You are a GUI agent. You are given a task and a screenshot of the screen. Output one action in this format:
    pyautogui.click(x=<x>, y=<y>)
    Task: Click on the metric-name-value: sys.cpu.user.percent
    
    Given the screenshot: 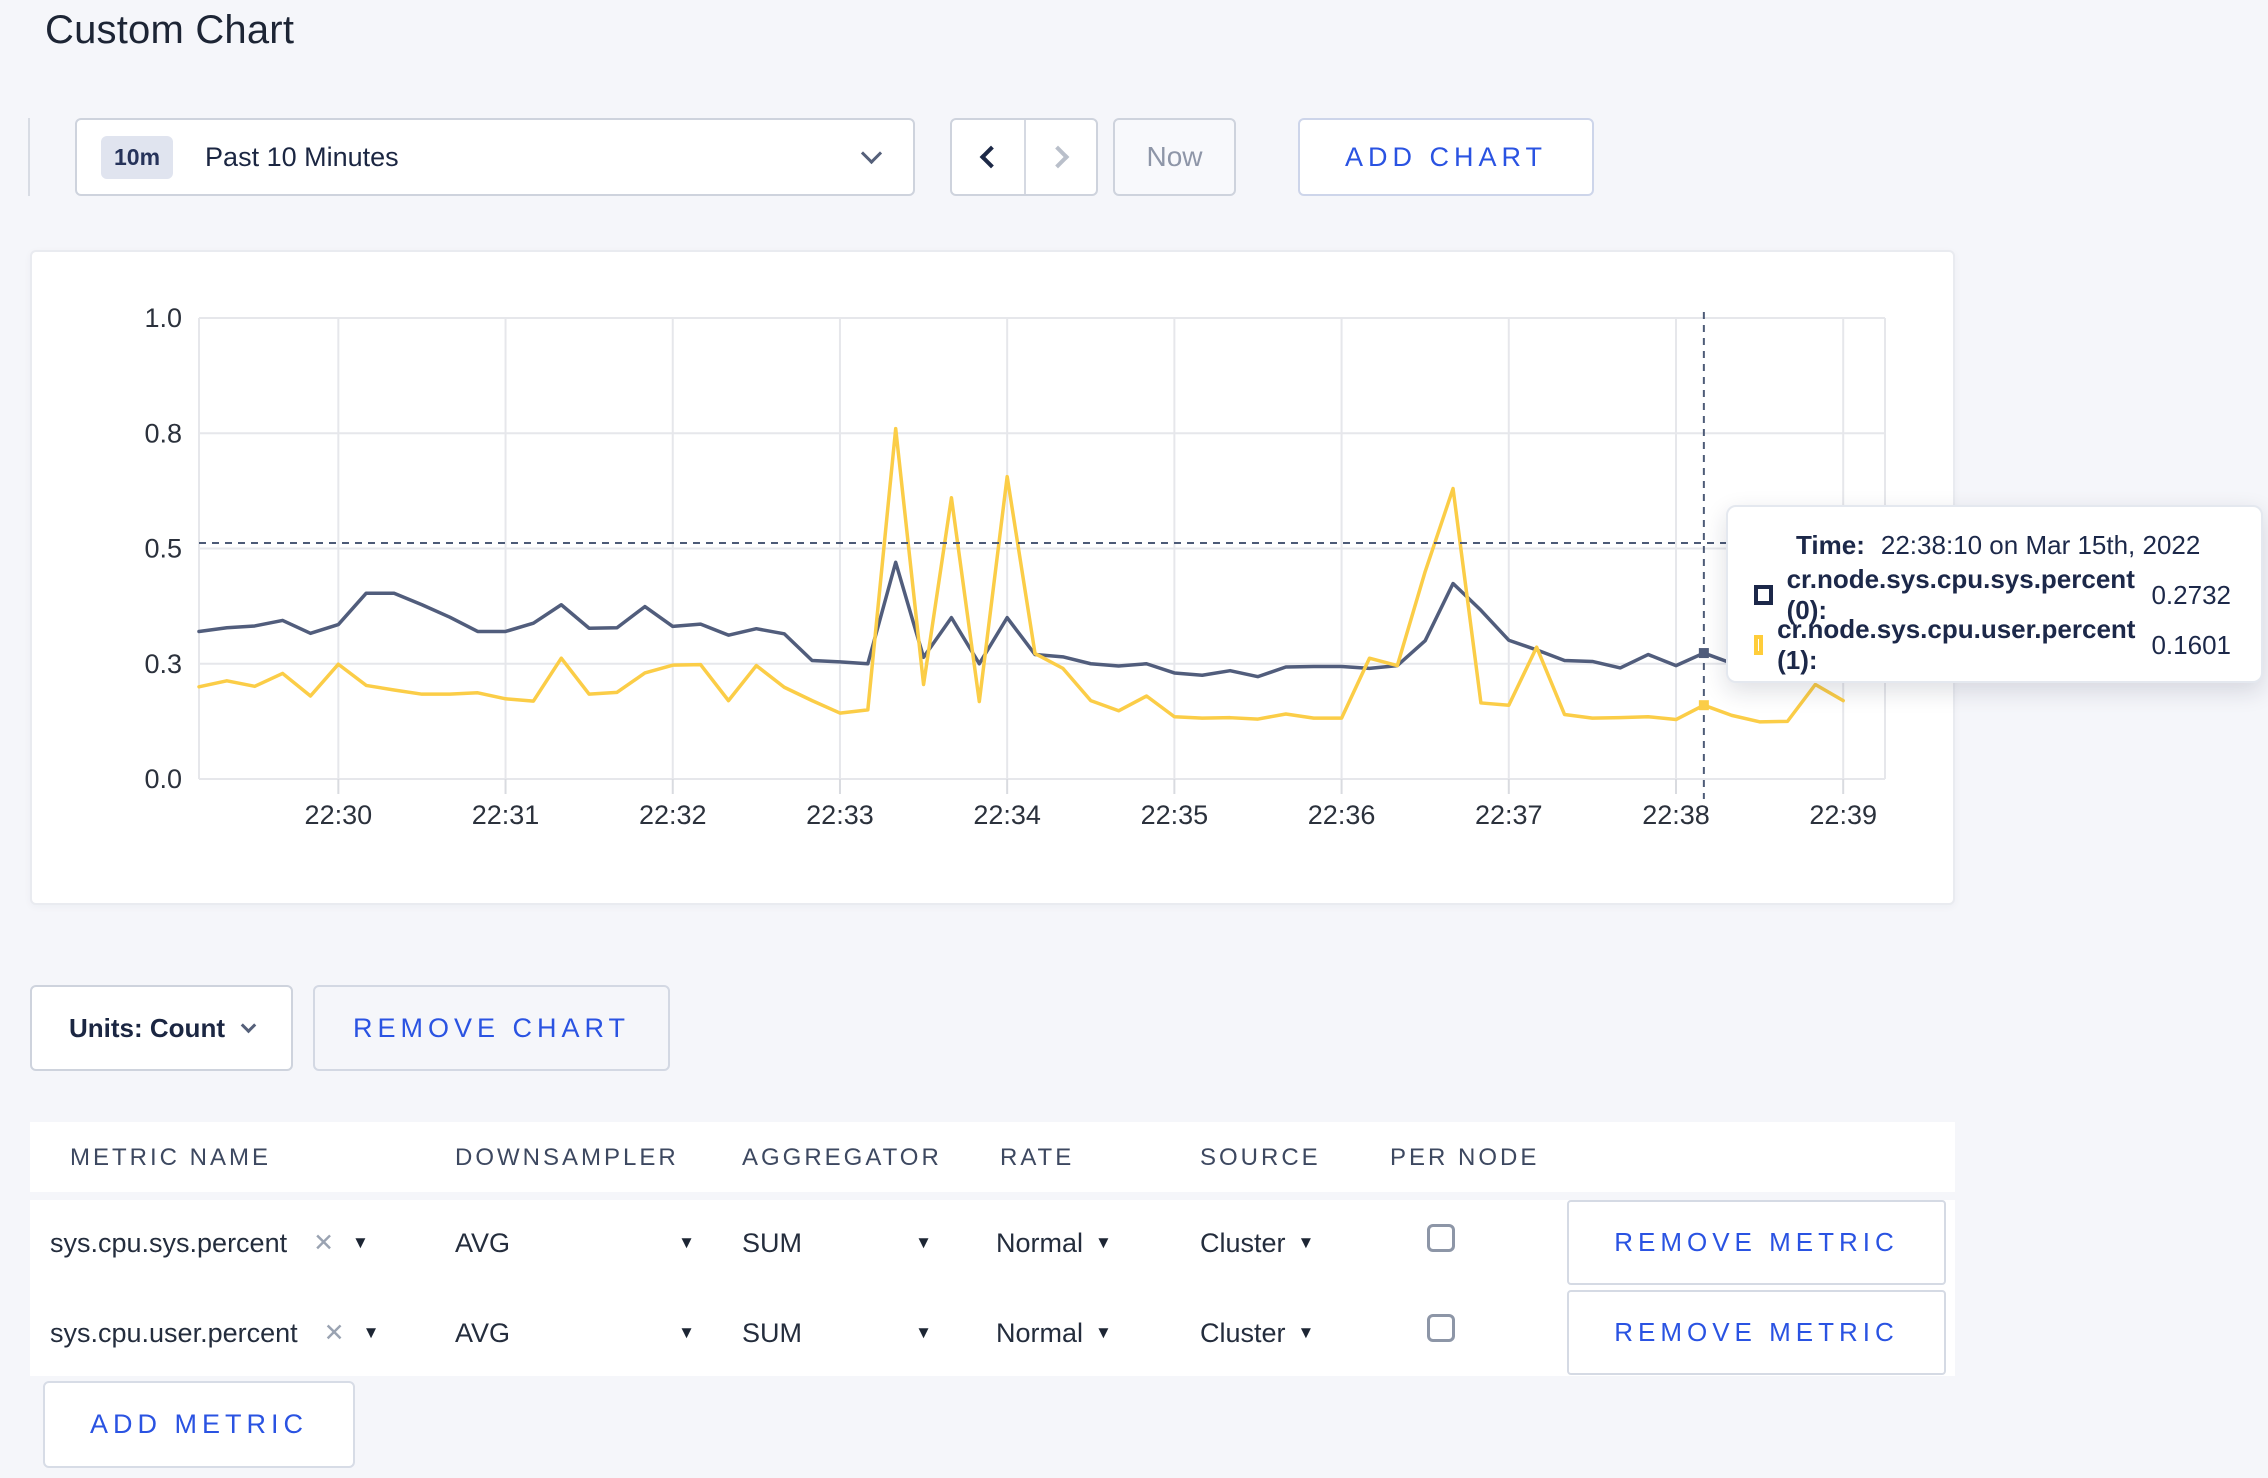 What is the action you would take?
    pyautogui.click(x=174, y=1333)
    